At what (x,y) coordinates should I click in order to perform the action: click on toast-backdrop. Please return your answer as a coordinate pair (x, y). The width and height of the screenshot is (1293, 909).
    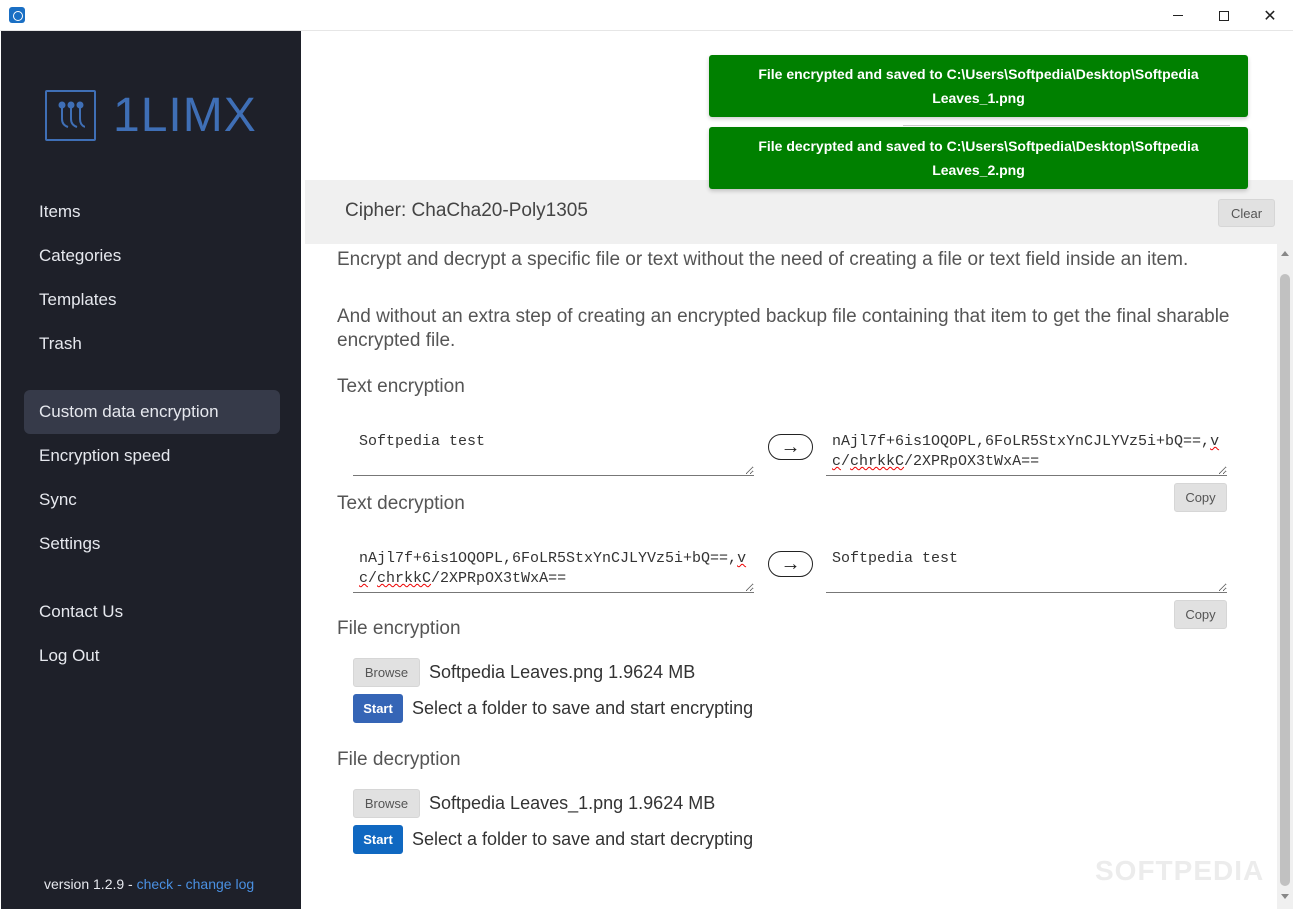
    Looking at the image, I should click on (1066, 121).